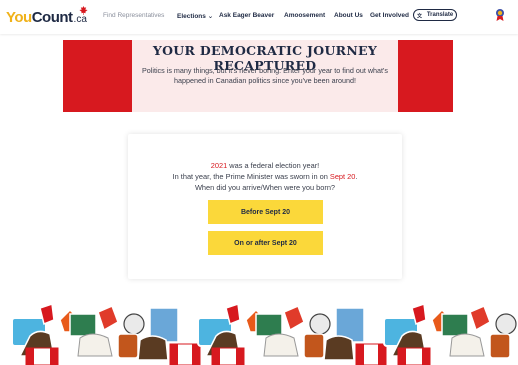  What do you see at coordinates (219, 165) in the screenshot?
I see `election-year: 2021` at bounding box center [219, 165].